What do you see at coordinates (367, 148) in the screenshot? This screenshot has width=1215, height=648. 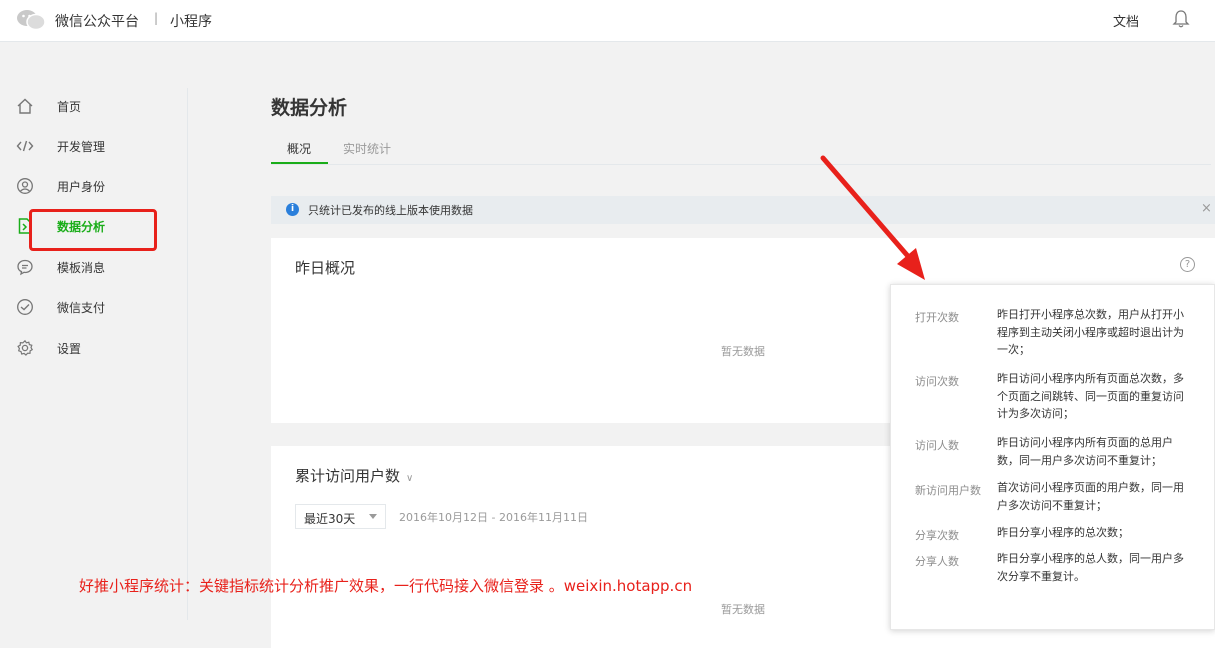 I see `tab-realtime: 实时统计` at bounding box center [367, 148].